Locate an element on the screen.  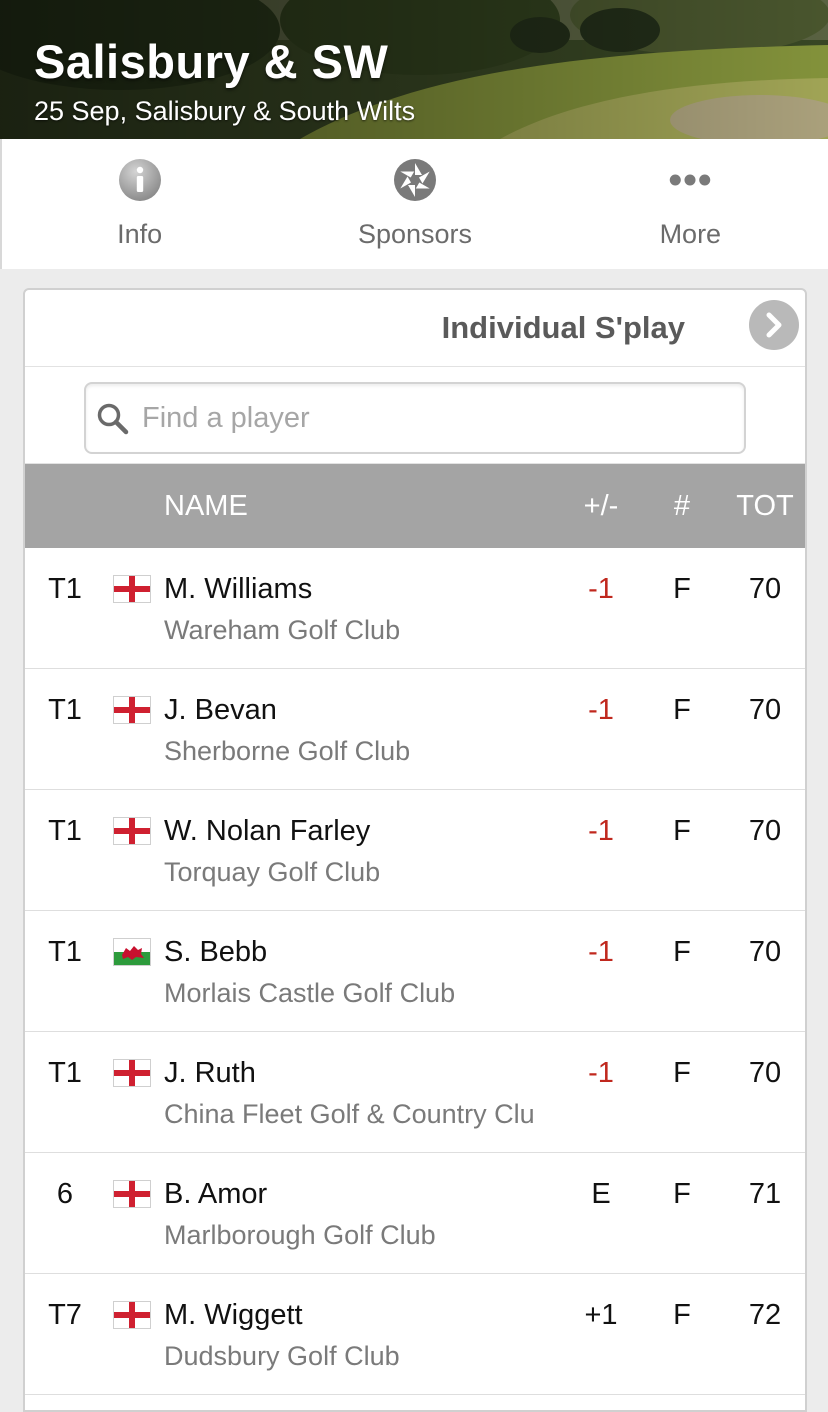
wales-flag-icon is located at coordinates (132, 952).